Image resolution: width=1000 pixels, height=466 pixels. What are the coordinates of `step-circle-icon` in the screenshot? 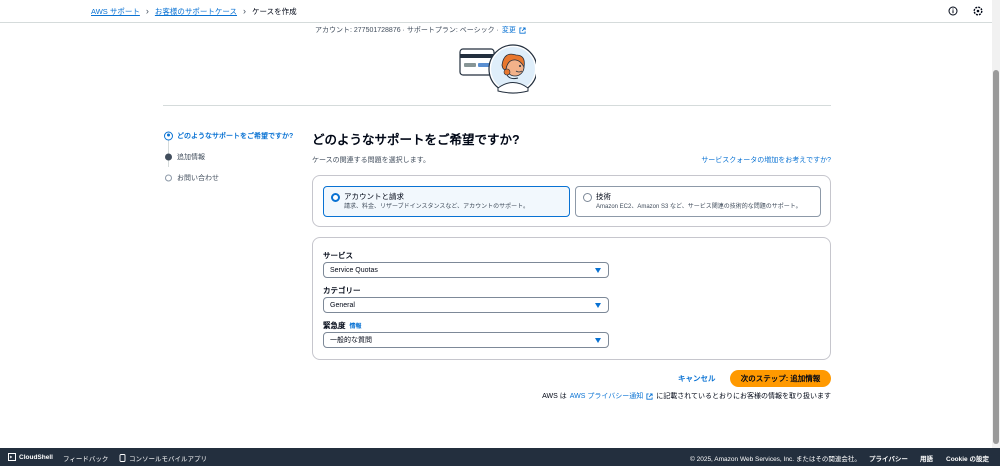 It's located at (168, 177).